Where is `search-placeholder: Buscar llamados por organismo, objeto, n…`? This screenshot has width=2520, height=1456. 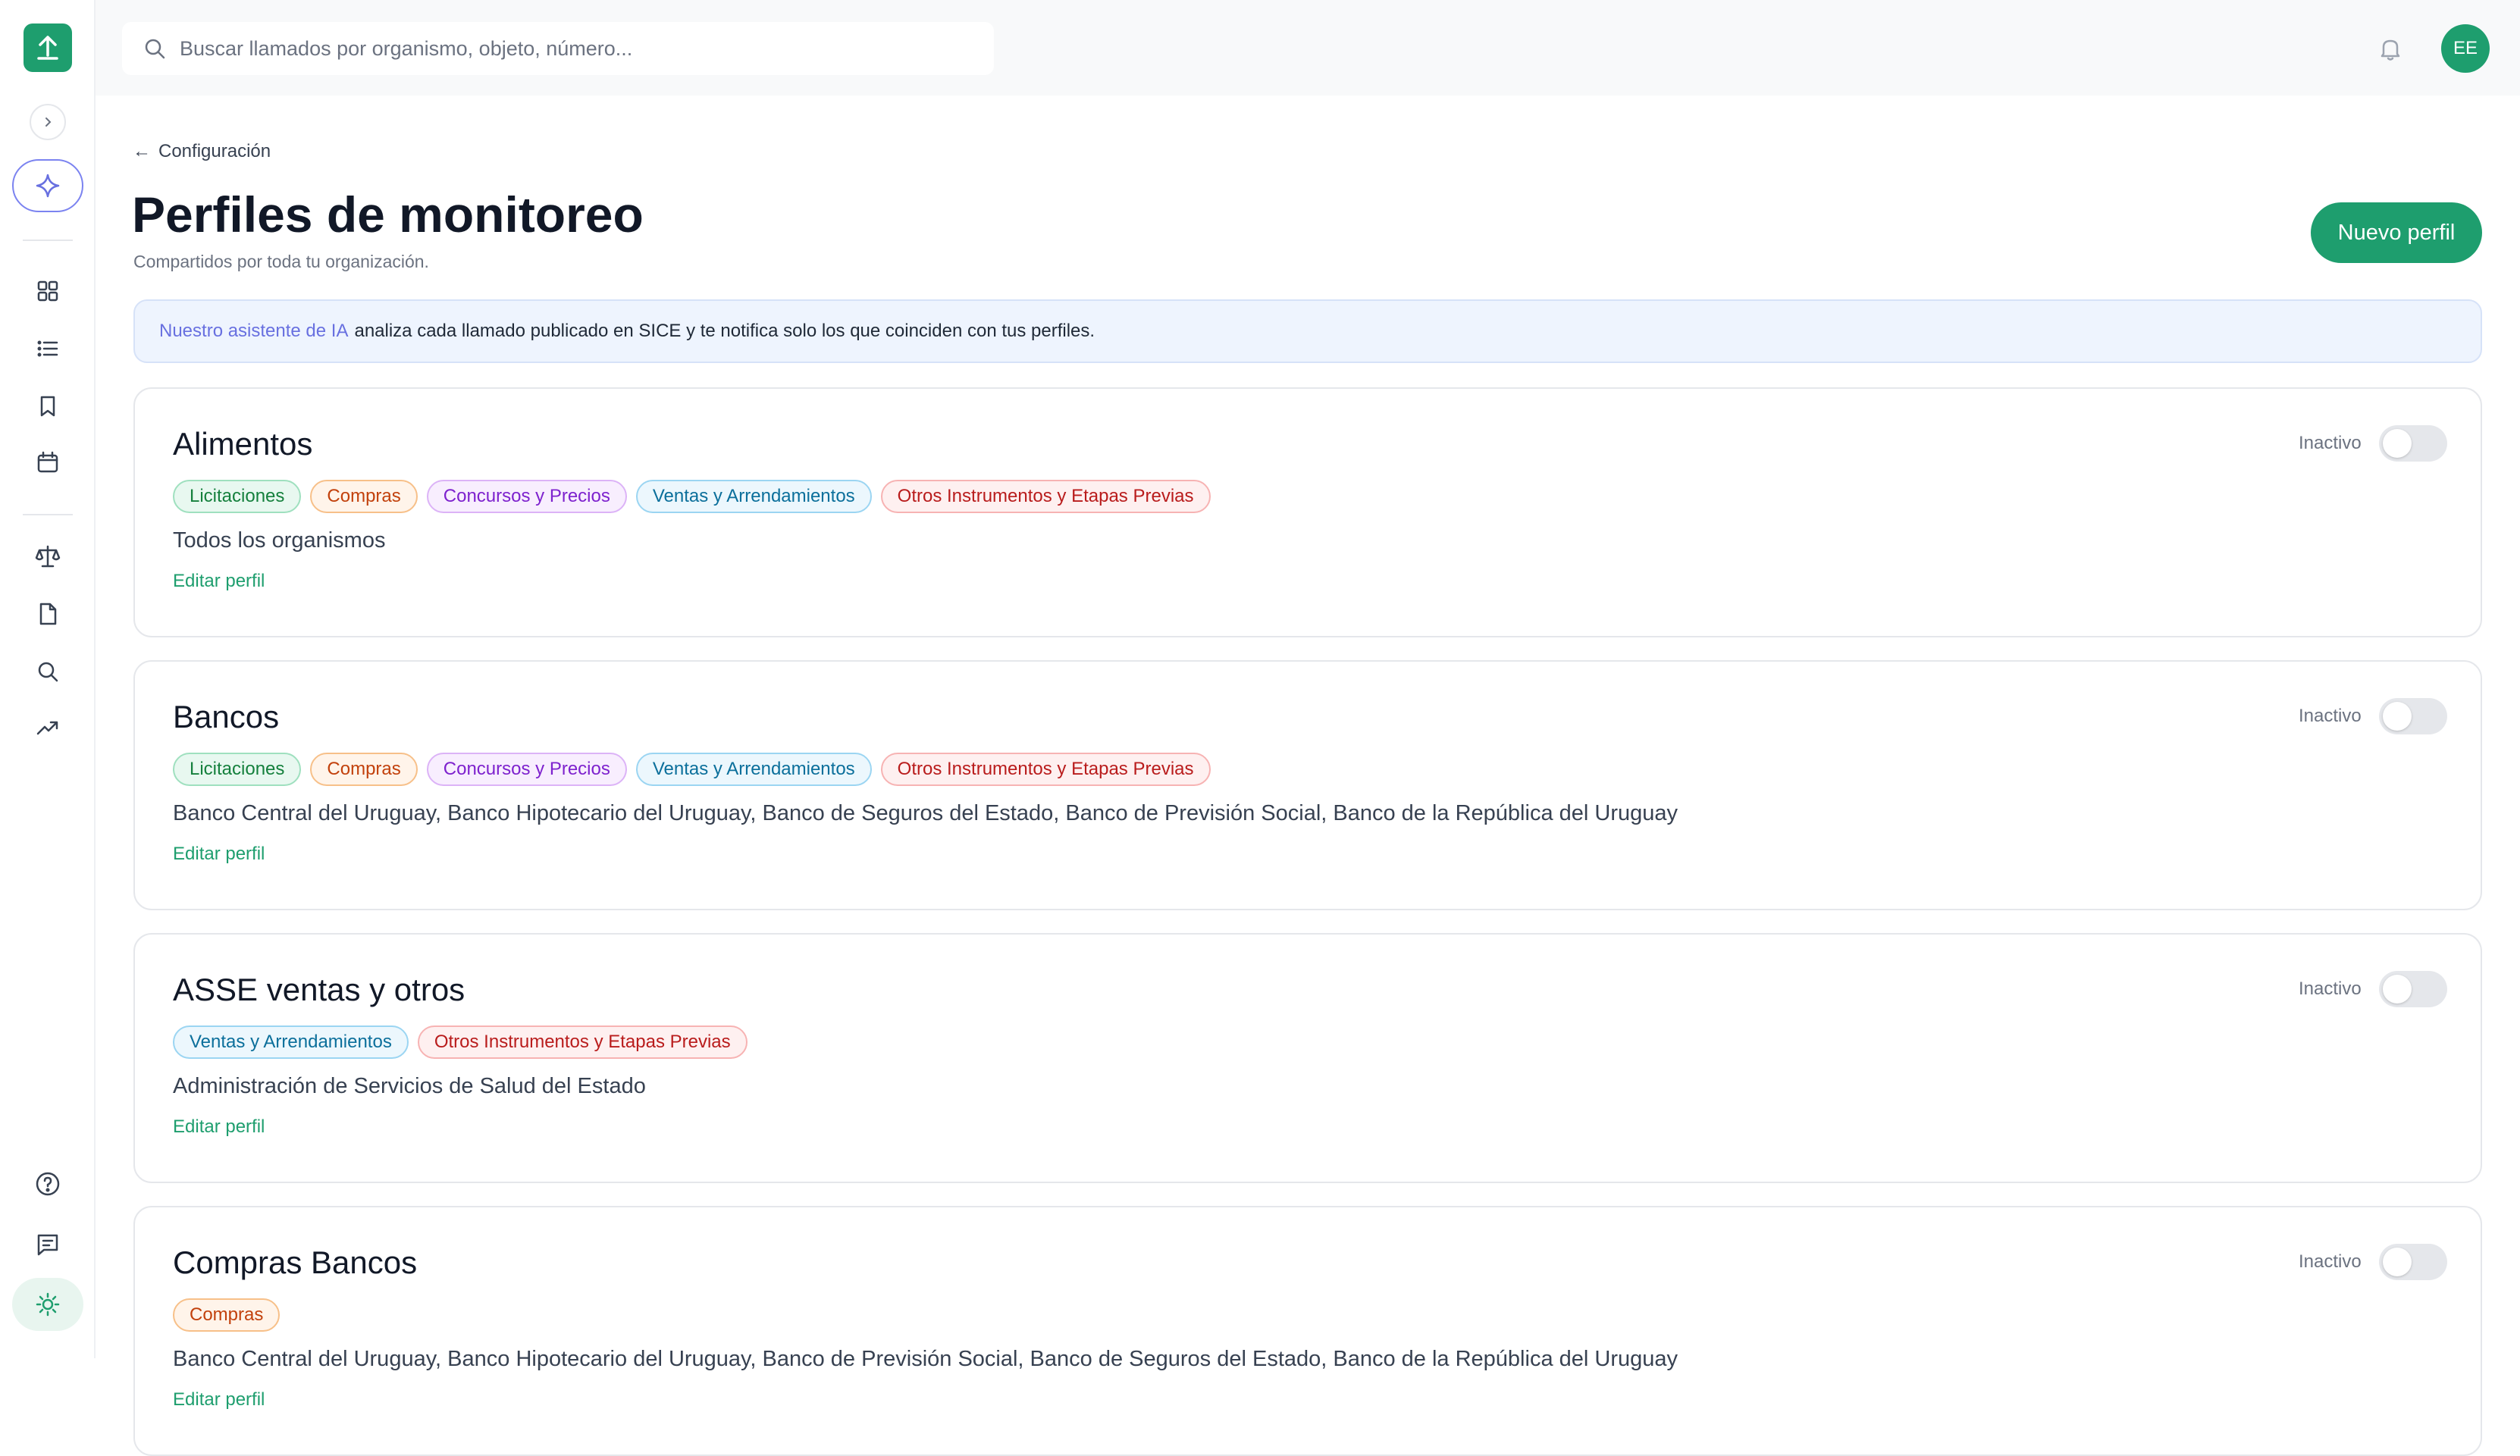 search-placeholder: Buscar llamados por organismo, objeto, n… is located at coordinates (407, 48).